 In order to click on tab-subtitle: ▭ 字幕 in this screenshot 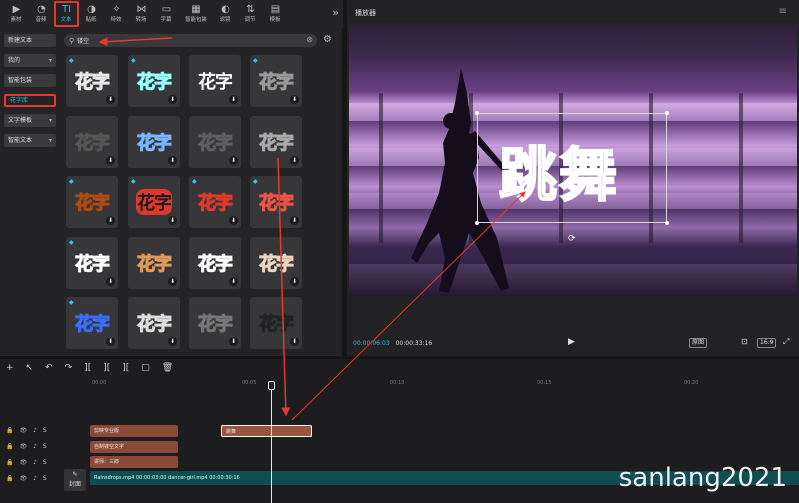, I will do `click(166, 14)`.